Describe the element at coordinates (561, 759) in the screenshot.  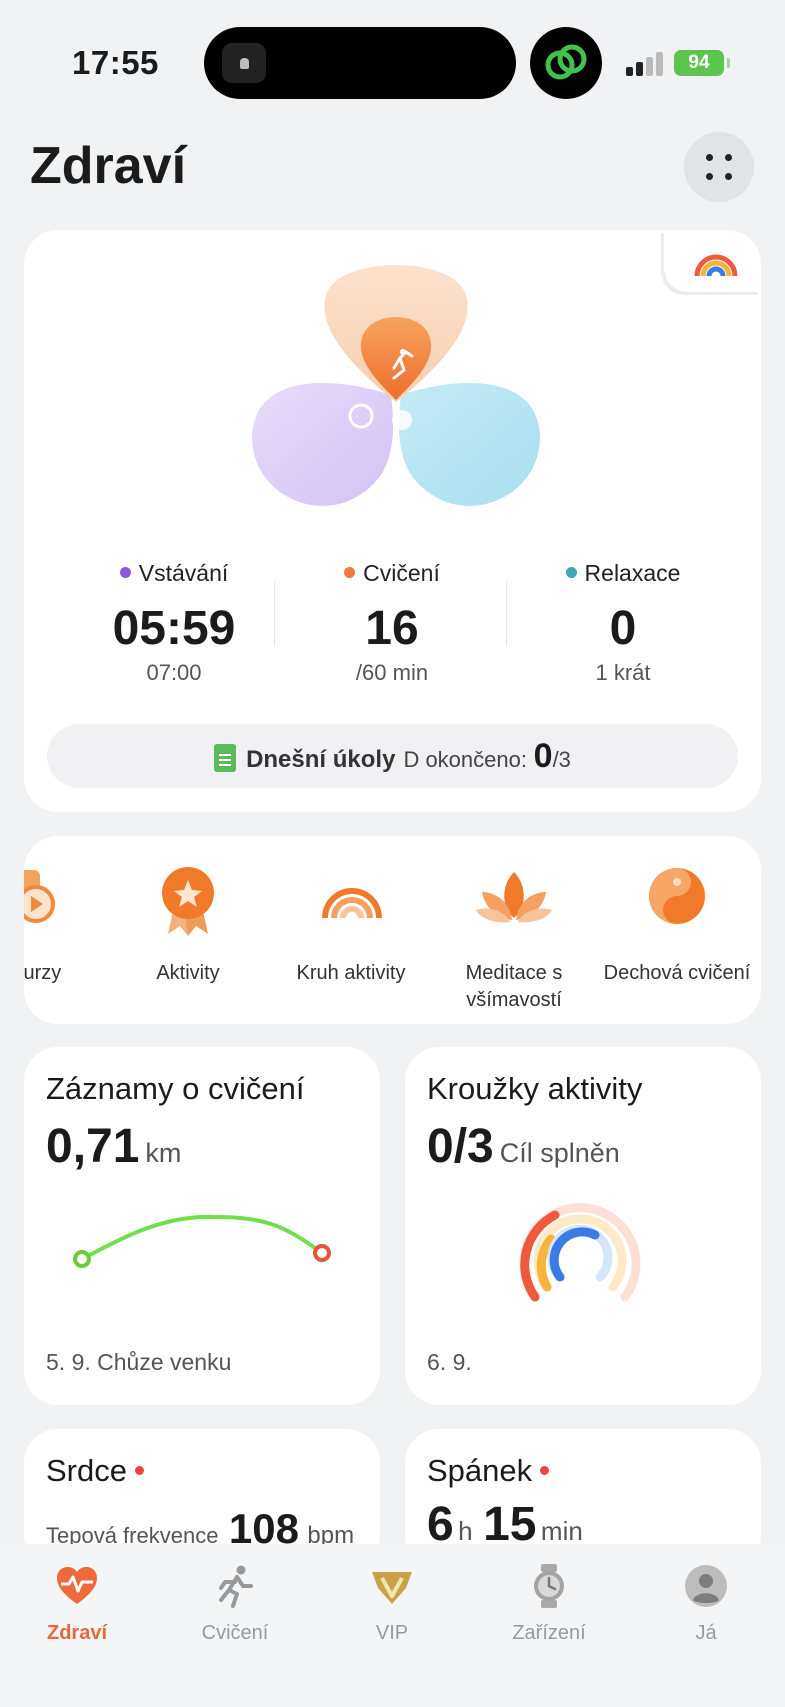
I see `tasks-total: /3` at that location.